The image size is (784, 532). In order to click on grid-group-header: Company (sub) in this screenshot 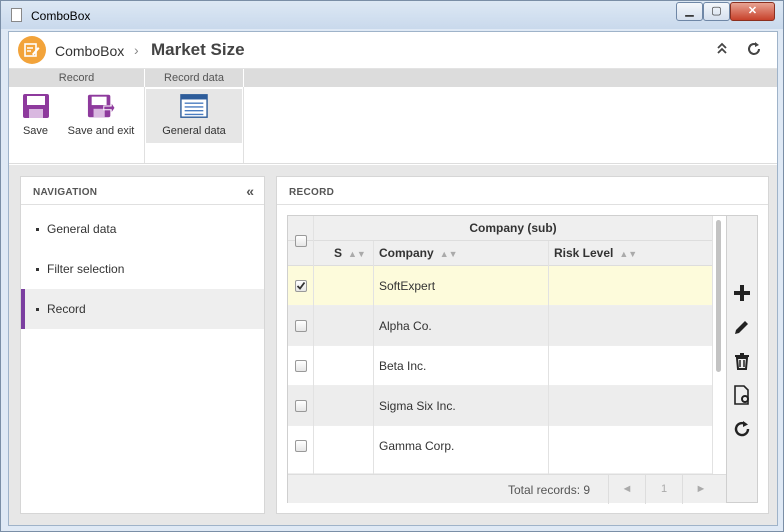, I will do `click(500, 228)`.